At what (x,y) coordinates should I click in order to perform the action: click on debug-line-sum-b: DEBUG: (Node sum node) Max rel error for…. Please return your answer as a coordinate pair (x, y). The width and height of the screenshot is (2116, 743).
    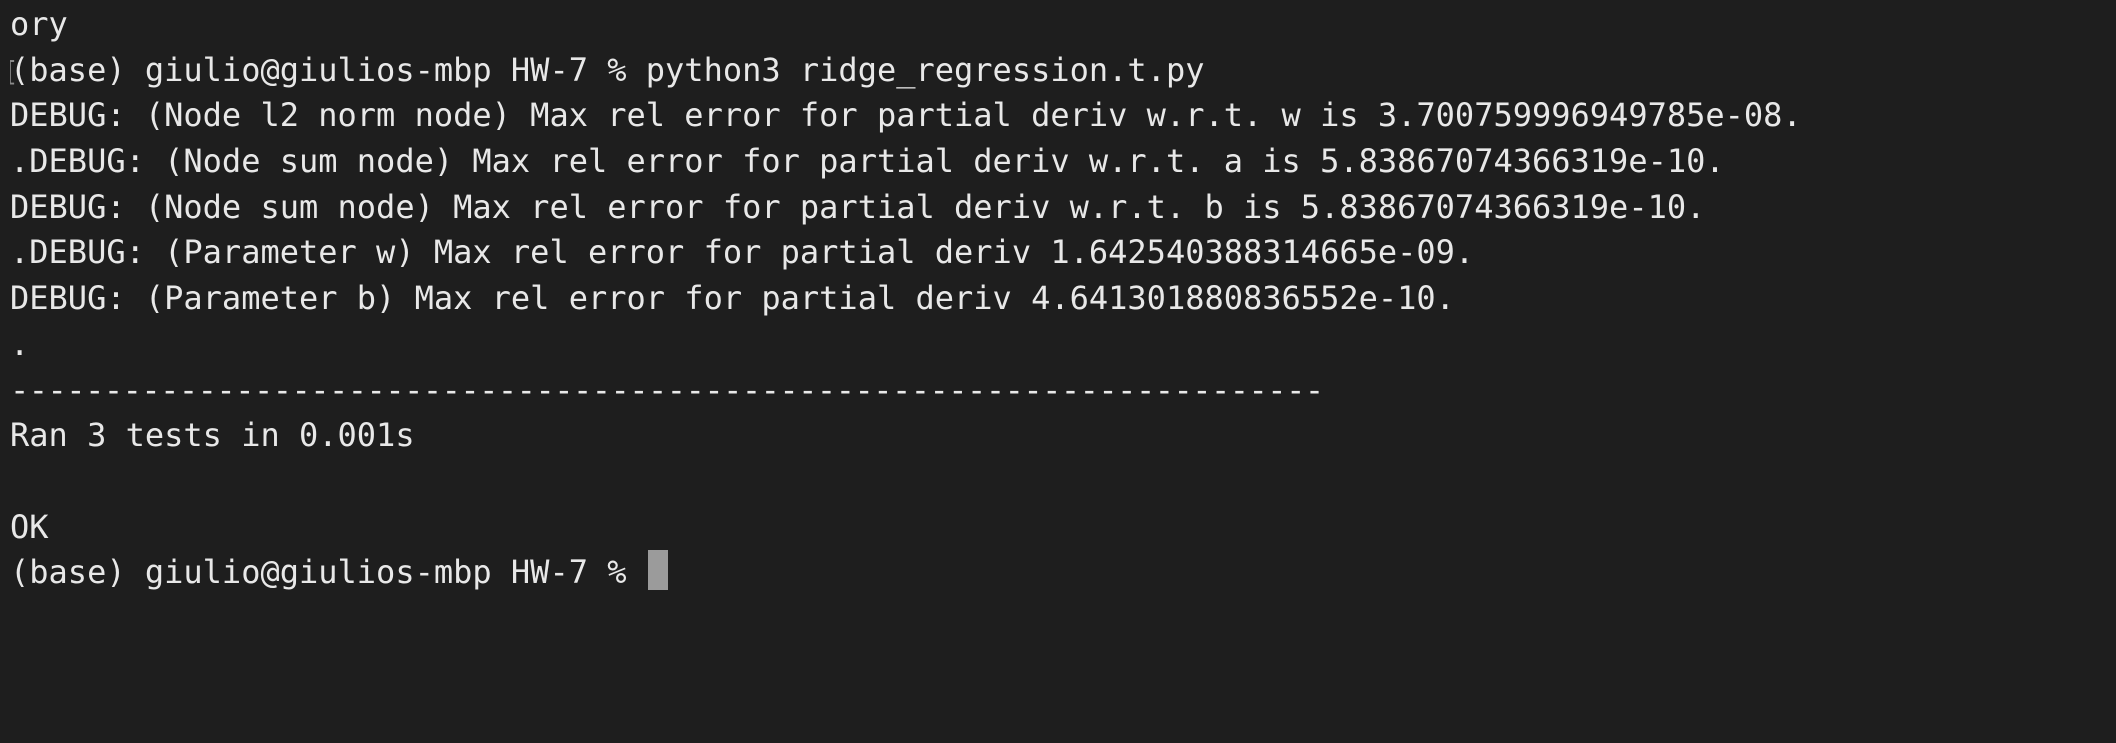
    Looking at the image, I should click on (858, 206).